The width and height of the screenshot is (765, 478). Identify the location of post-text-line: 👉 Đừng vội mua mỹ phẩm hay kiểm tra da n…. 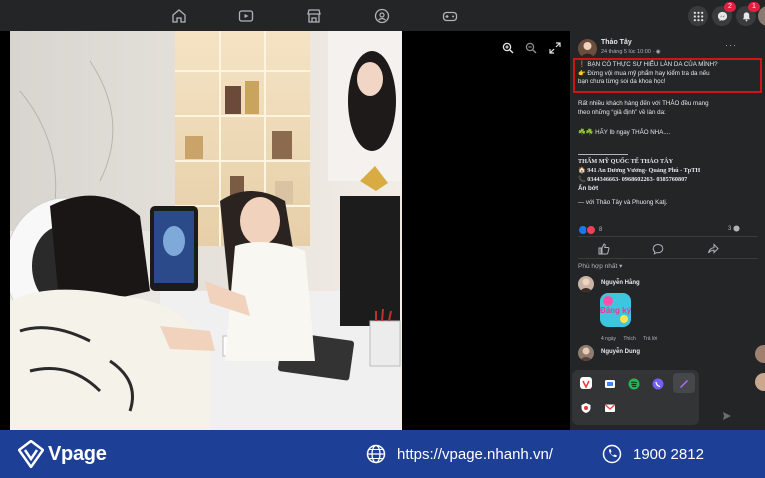
(644, 73).